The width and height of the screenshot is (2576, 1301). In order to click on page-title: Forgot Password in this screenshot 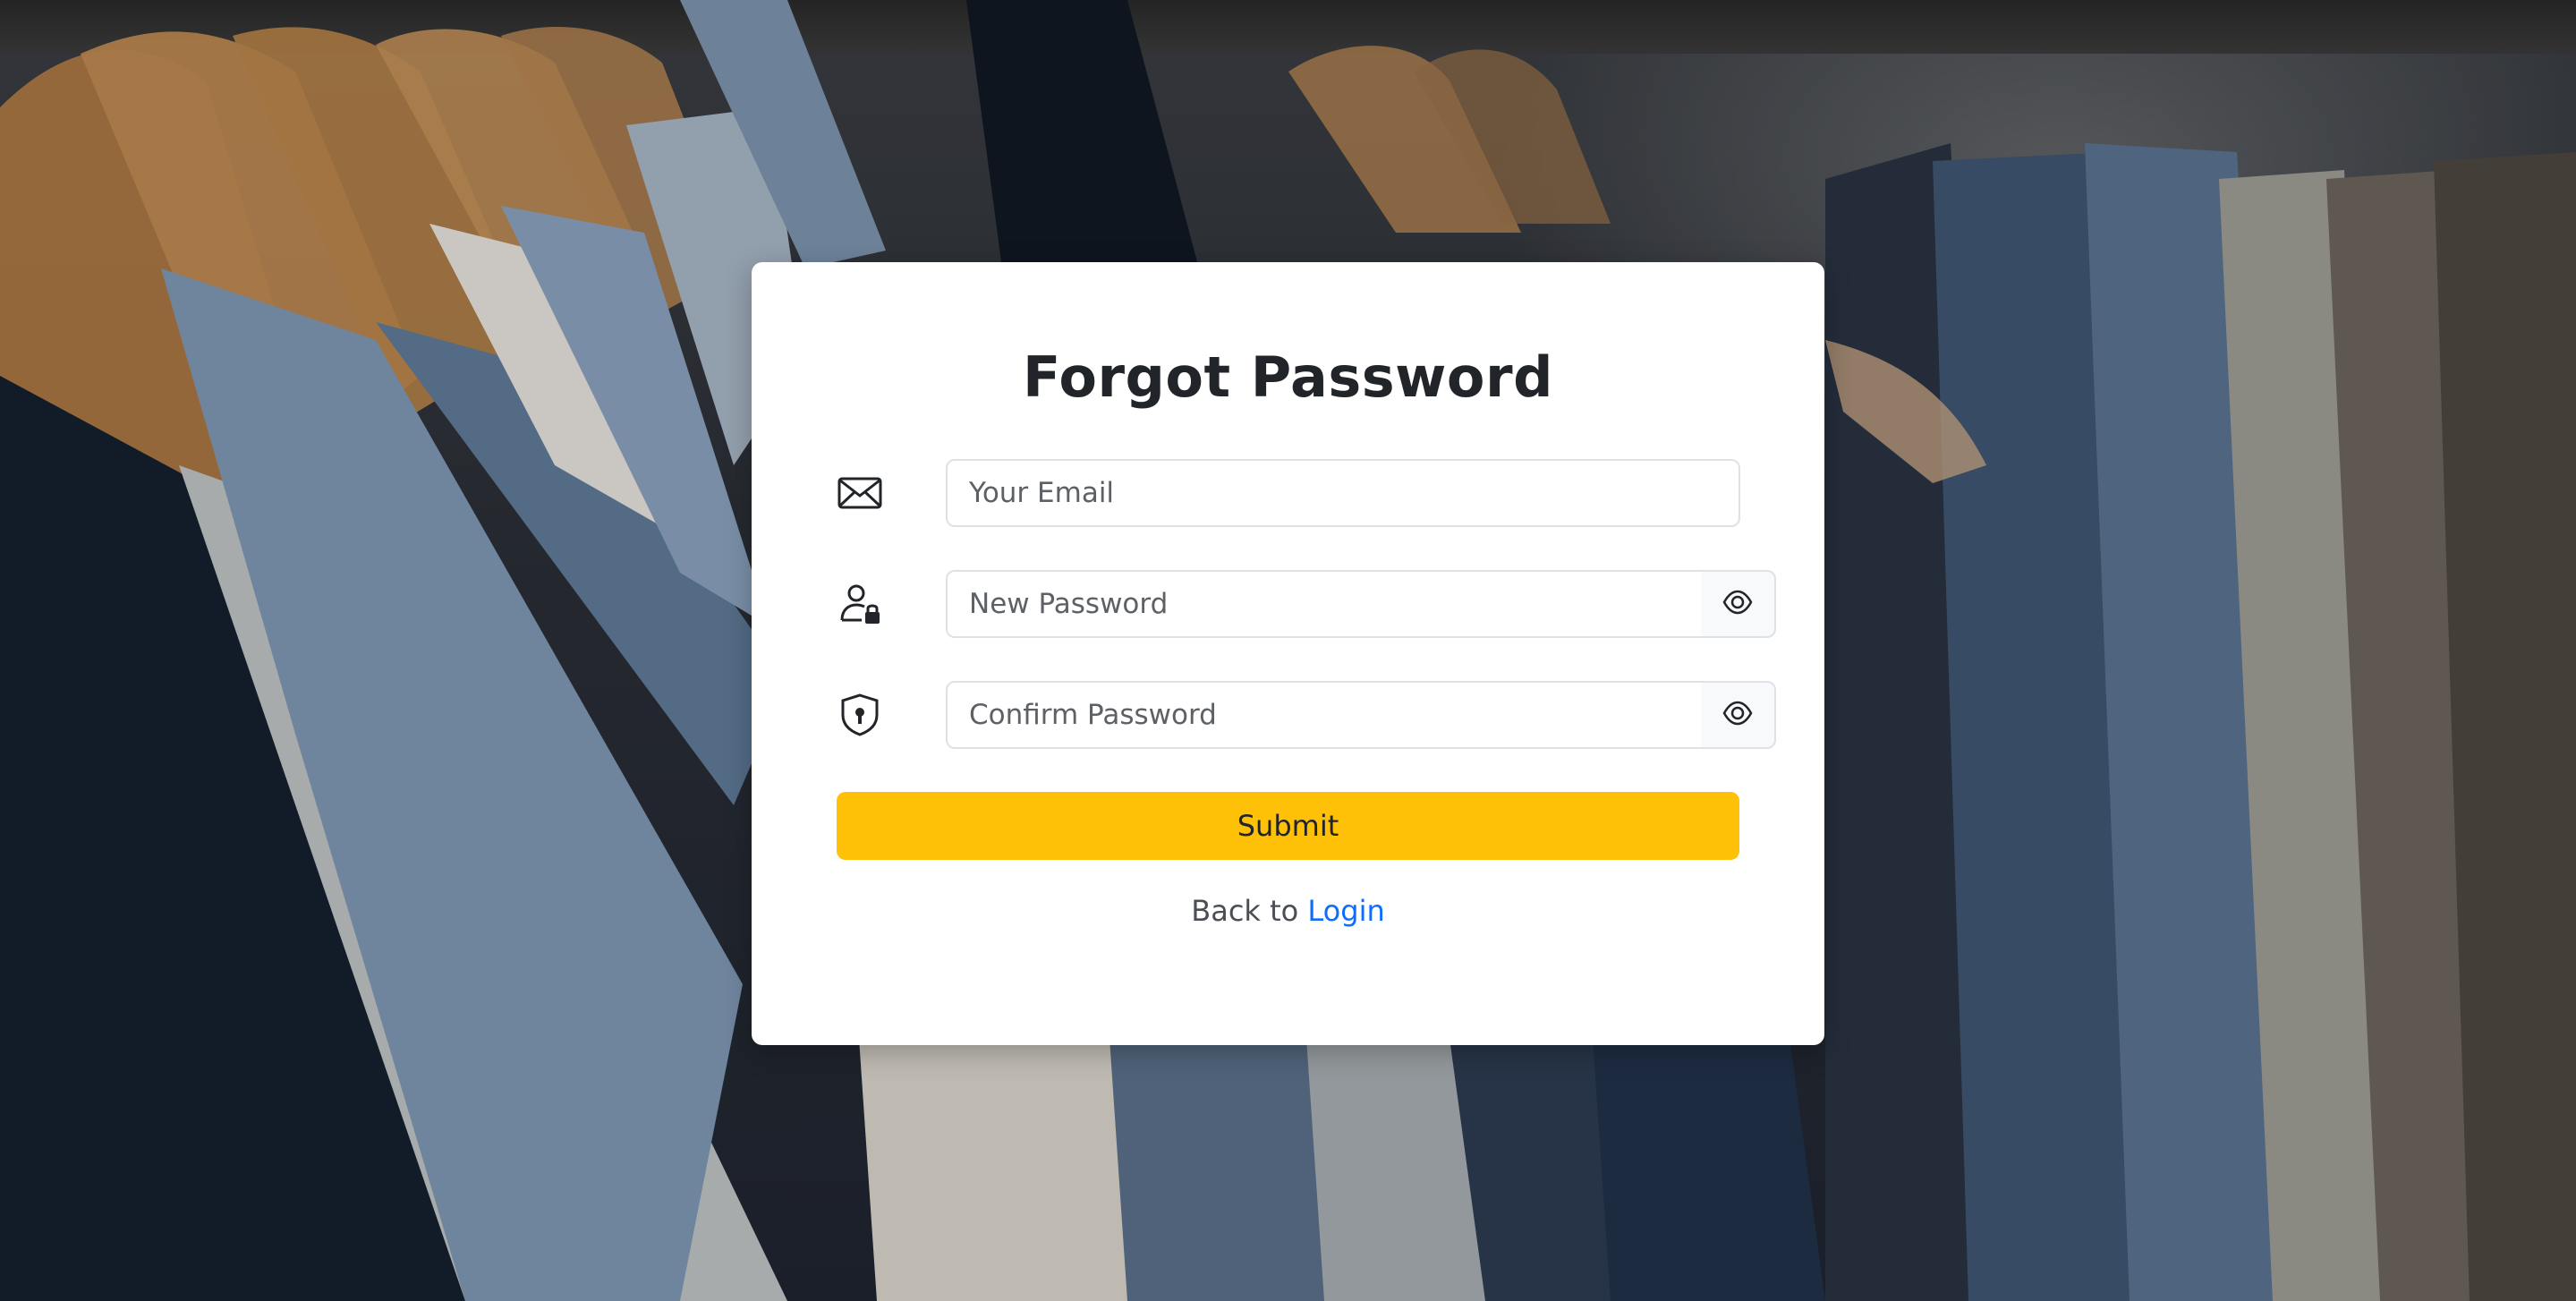, I will do `click(1288, 377)`.